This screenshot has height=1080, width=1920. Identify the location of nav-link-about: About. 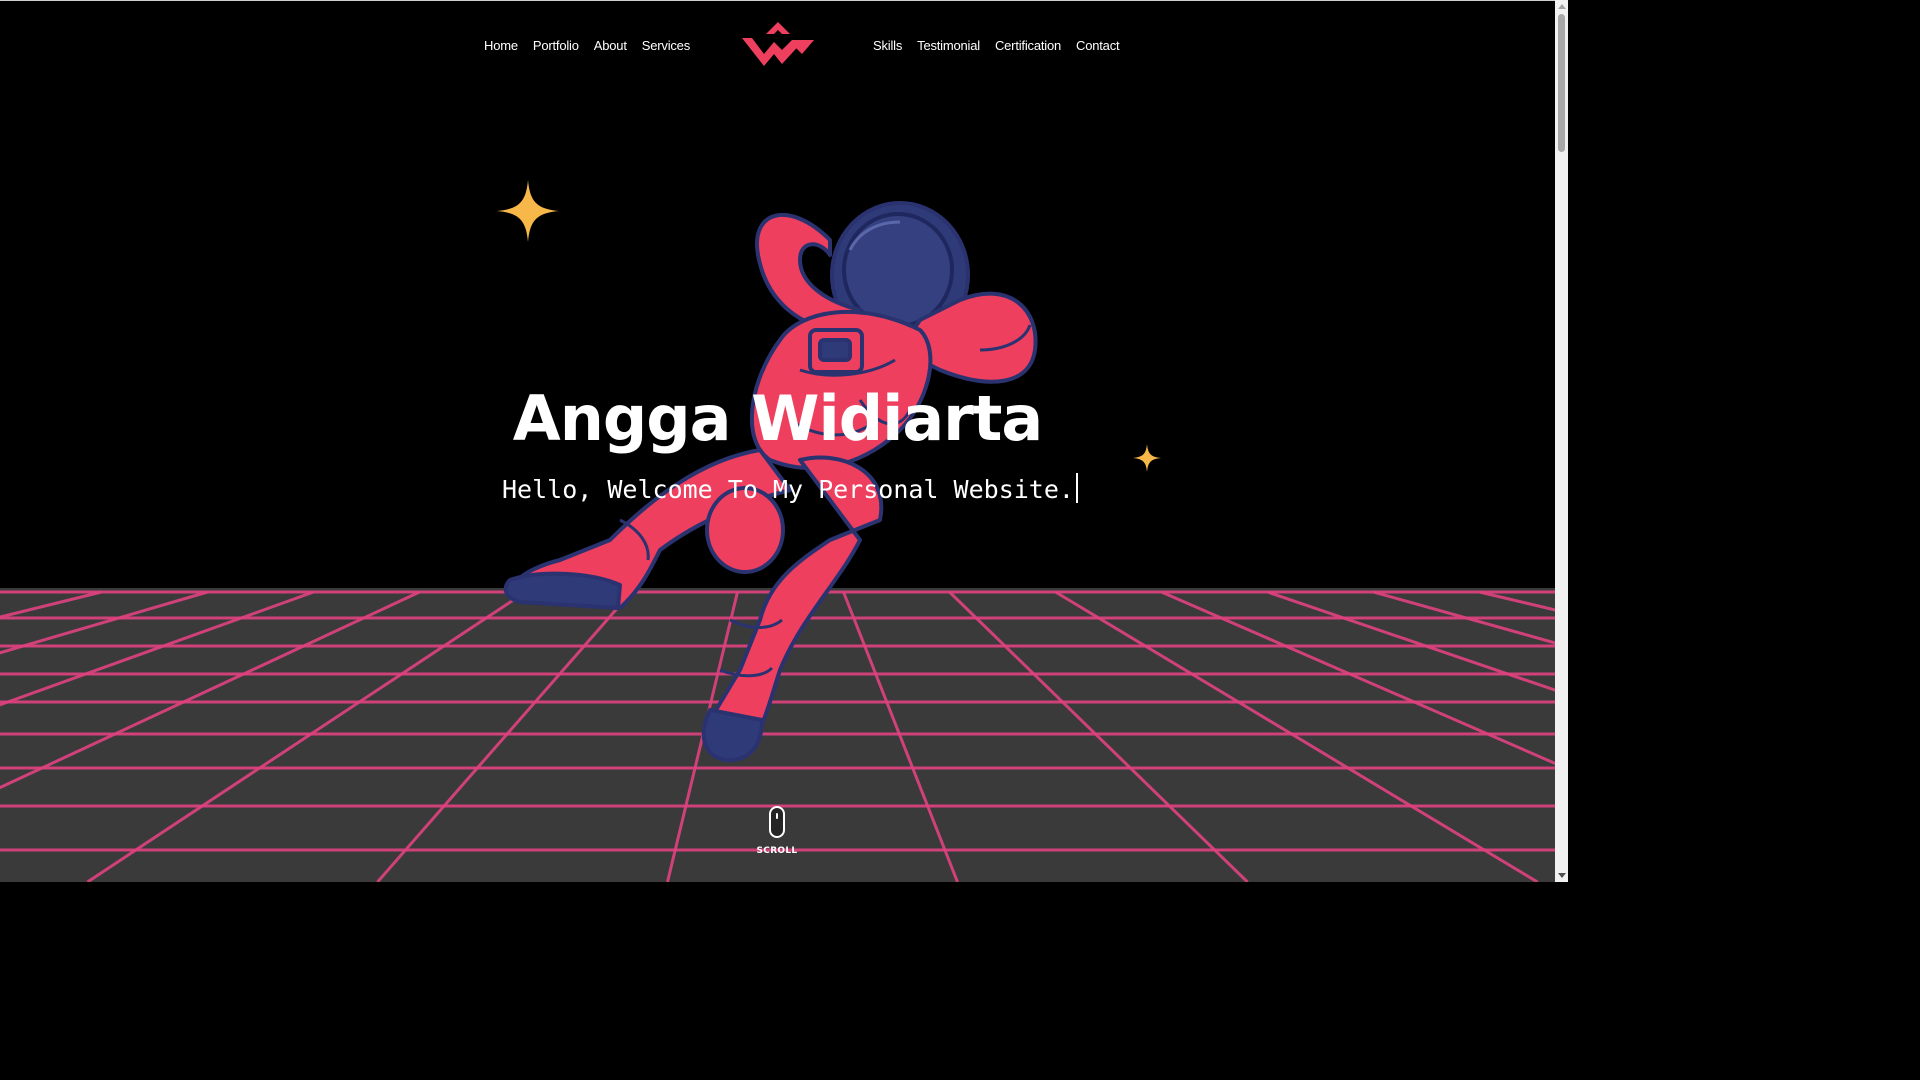
(610, 45).